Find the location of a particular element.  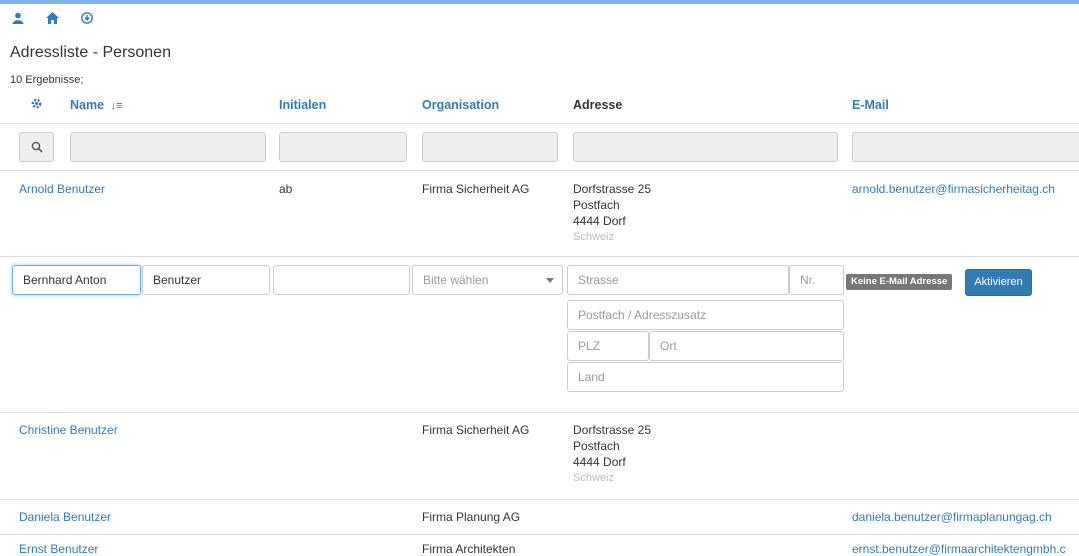

house-number-input: Nr. is located at coordinates (816, 280).